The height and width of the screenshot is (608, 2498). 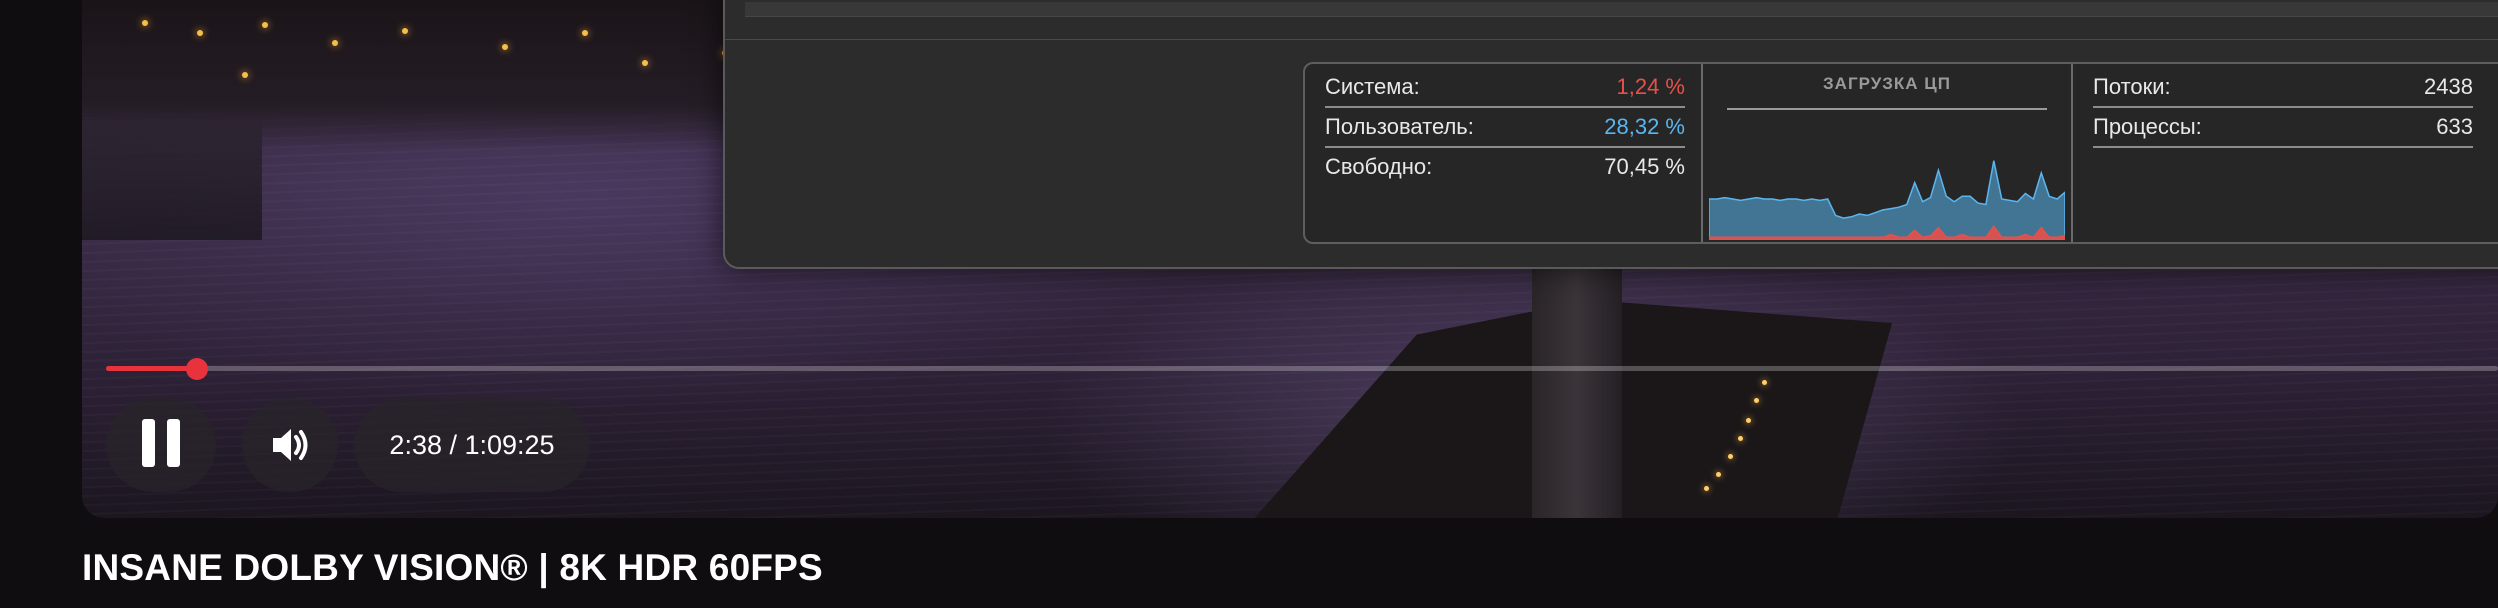 I want to click on process-counts: Потоки: 2438 Процессы: 633, so click(x=2285, y=153).